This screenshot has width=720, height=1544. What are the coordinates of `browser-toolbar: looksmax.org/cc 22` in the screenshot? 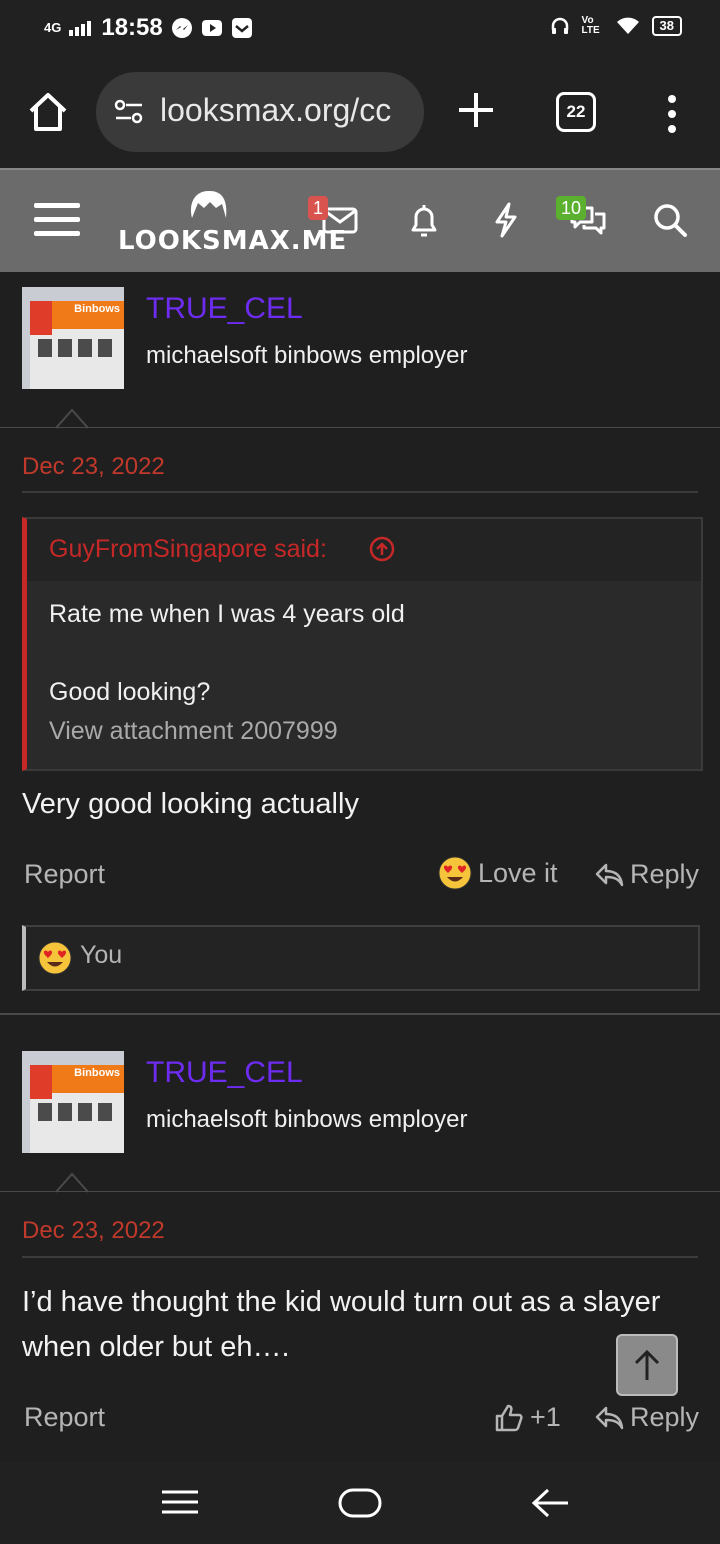 It's located at (360, 113).